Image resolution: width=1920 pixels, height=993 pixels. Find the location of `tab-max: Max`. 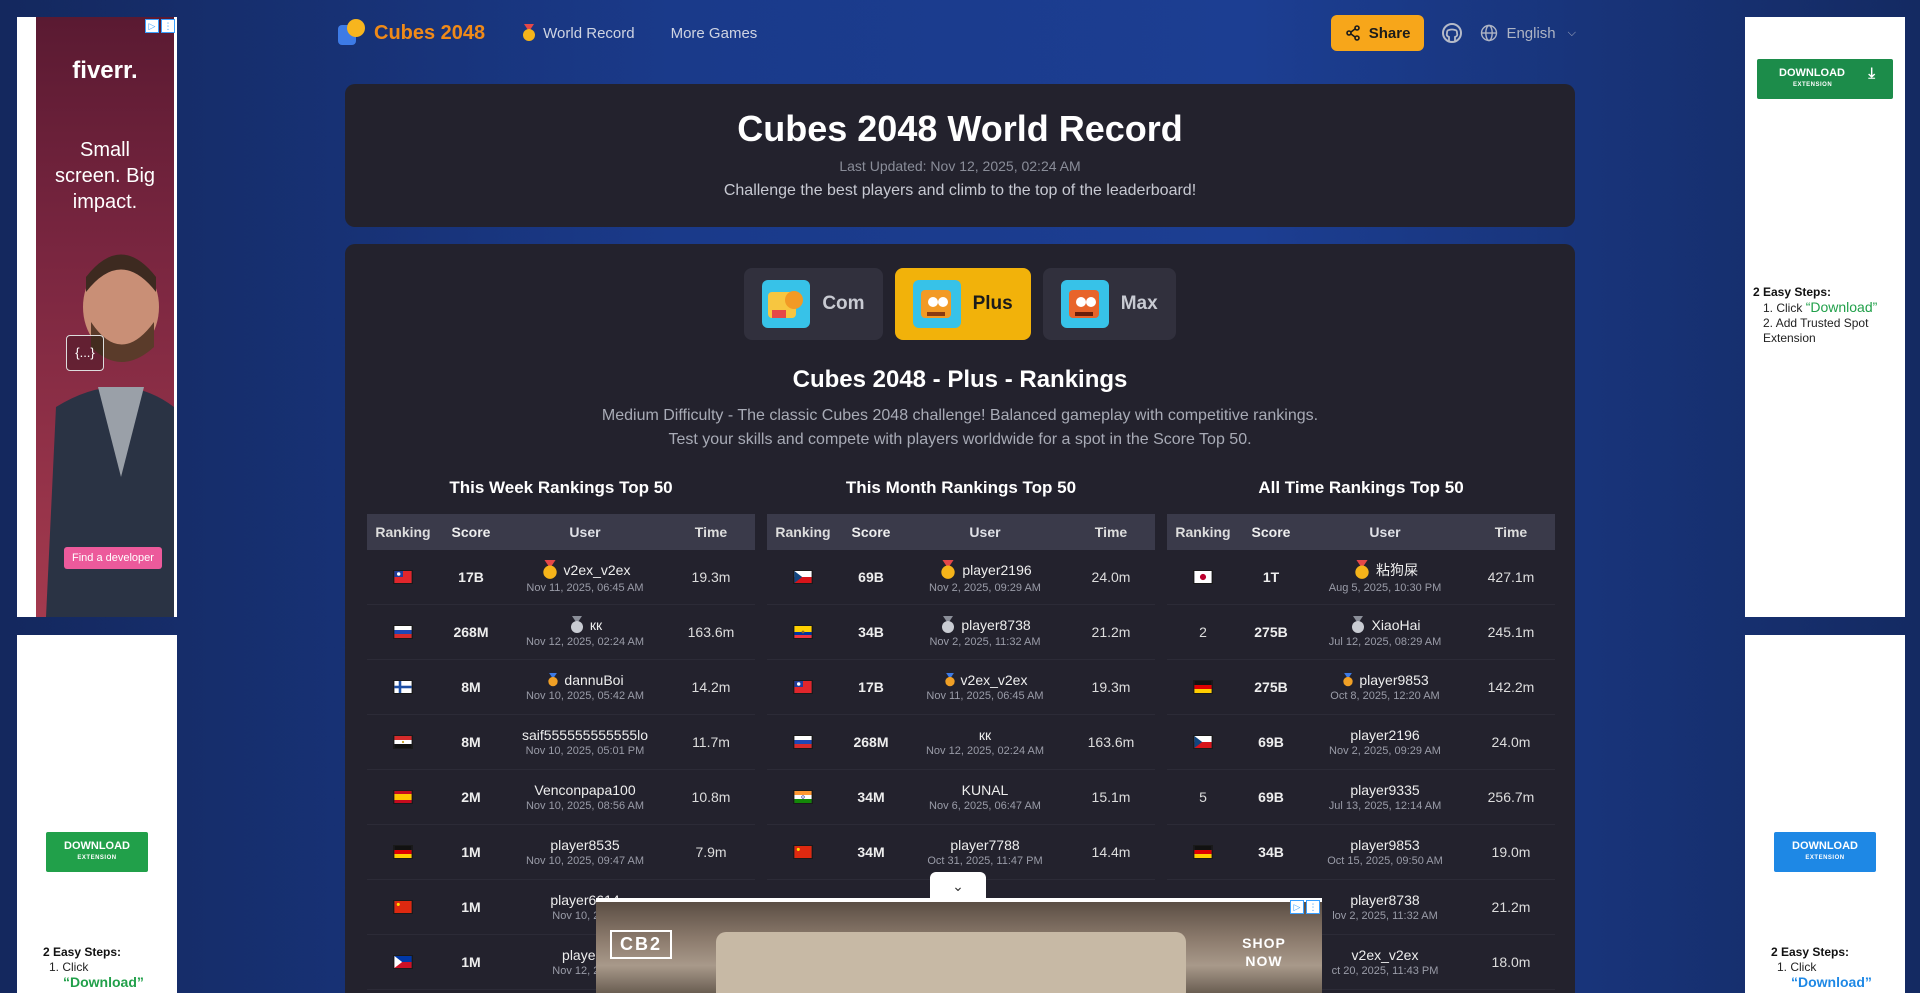

tab-max: Max is located at coordinates (1109, 304).